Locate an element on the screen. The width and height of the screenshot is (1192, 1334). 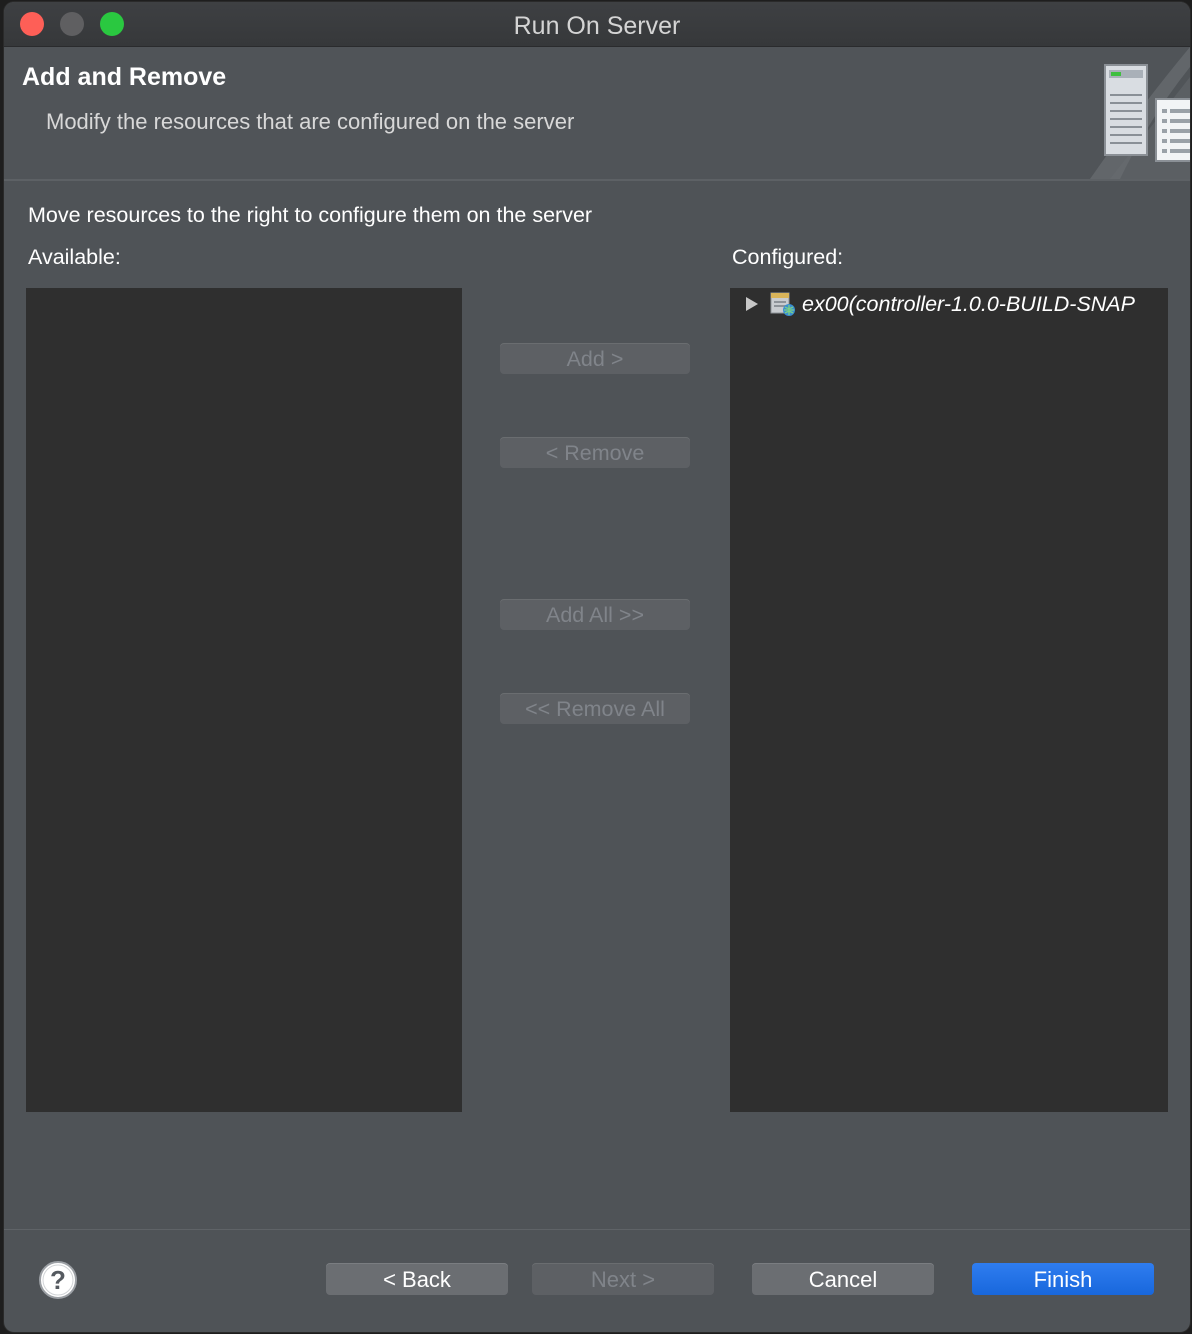
web-module-icon is located at coordinates (782, 304).